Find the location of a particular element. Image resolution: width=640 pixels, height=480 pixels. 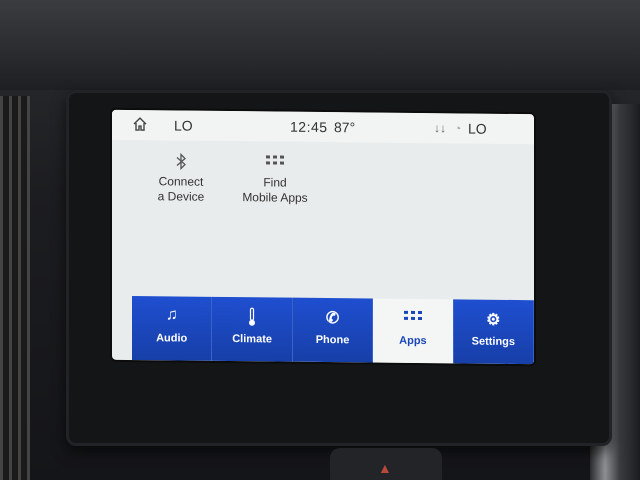

clock: 12:45 is located at coordinates (309, 127).